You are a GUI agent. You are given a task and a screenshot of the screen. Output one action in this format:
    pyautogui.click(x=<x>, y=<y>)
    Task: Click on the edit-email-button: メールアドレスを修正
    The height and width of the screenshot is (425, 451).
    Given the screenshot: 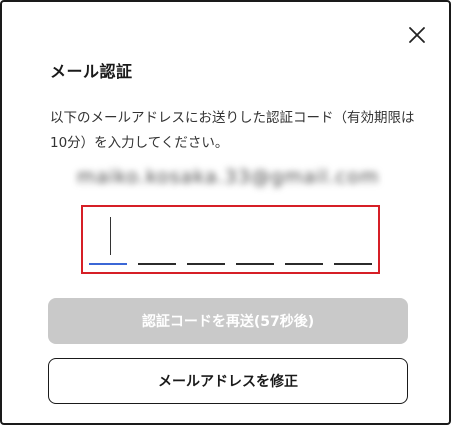 What is the action you would take?
    pyautogui.click(x=228, y=381)
    